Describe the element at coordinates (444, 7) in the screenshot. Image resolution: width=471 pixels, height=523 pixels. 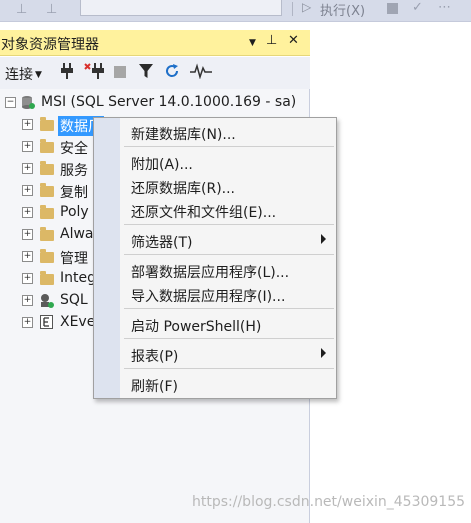
I see `more-icon: ⋯` at that location.